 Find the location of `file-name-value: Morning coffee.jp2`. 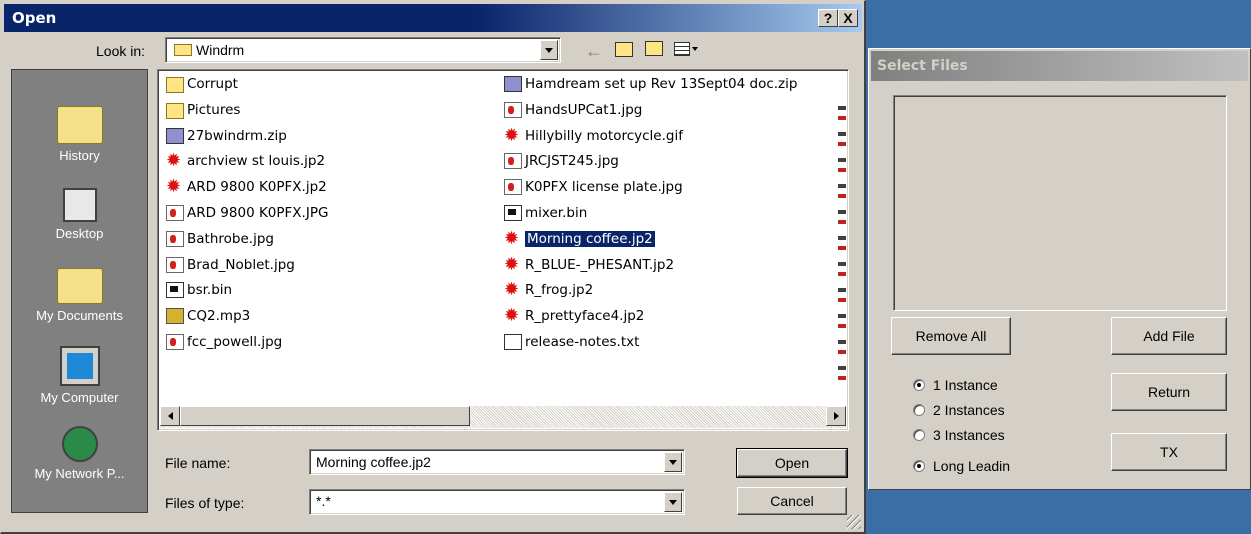

file-name-value: Morning coffee.jp2 is located at coordinates (373, 462).